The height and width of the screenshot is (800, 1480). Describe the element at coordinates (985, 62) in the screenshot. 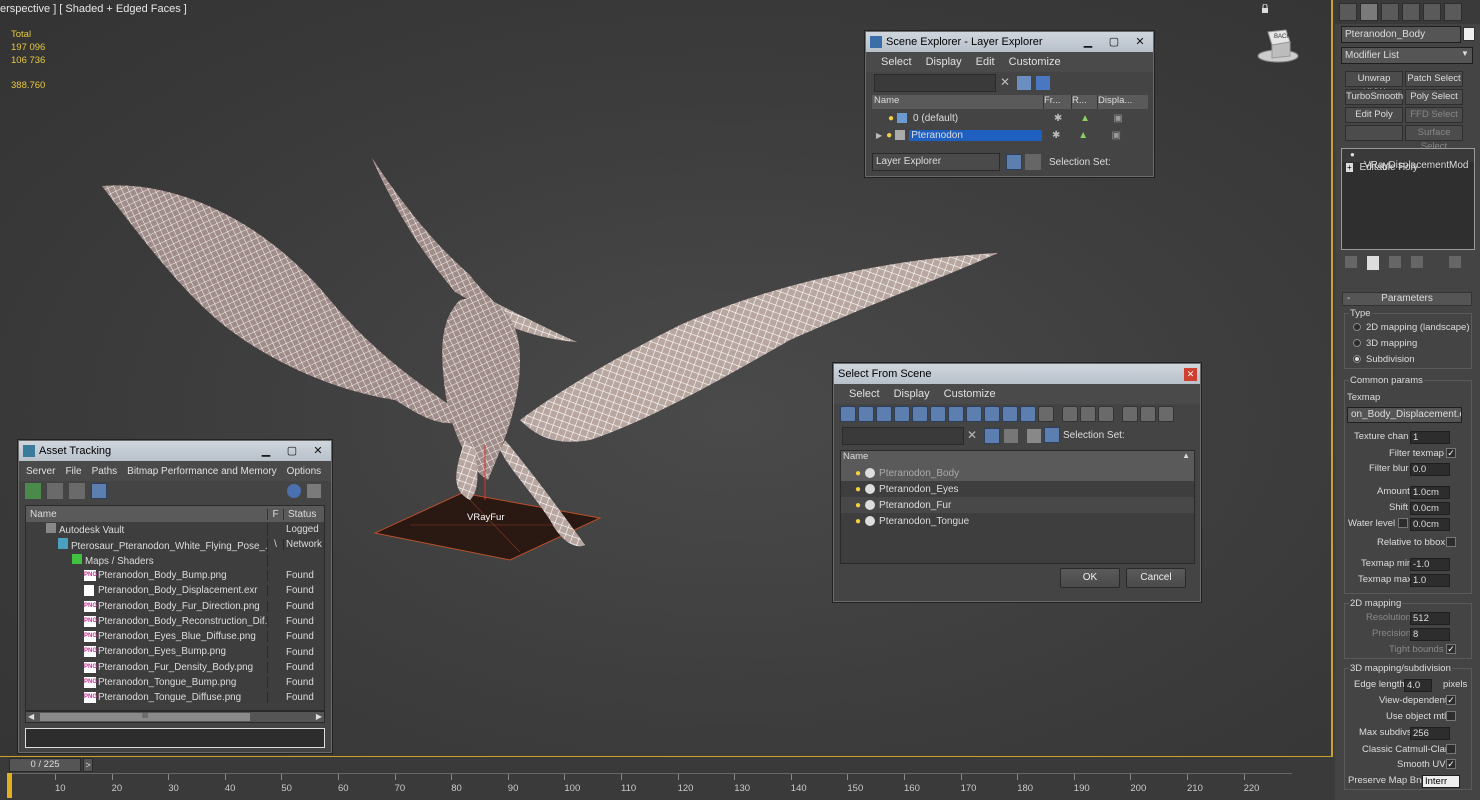

I see `menu-edit: Edit` at that location.